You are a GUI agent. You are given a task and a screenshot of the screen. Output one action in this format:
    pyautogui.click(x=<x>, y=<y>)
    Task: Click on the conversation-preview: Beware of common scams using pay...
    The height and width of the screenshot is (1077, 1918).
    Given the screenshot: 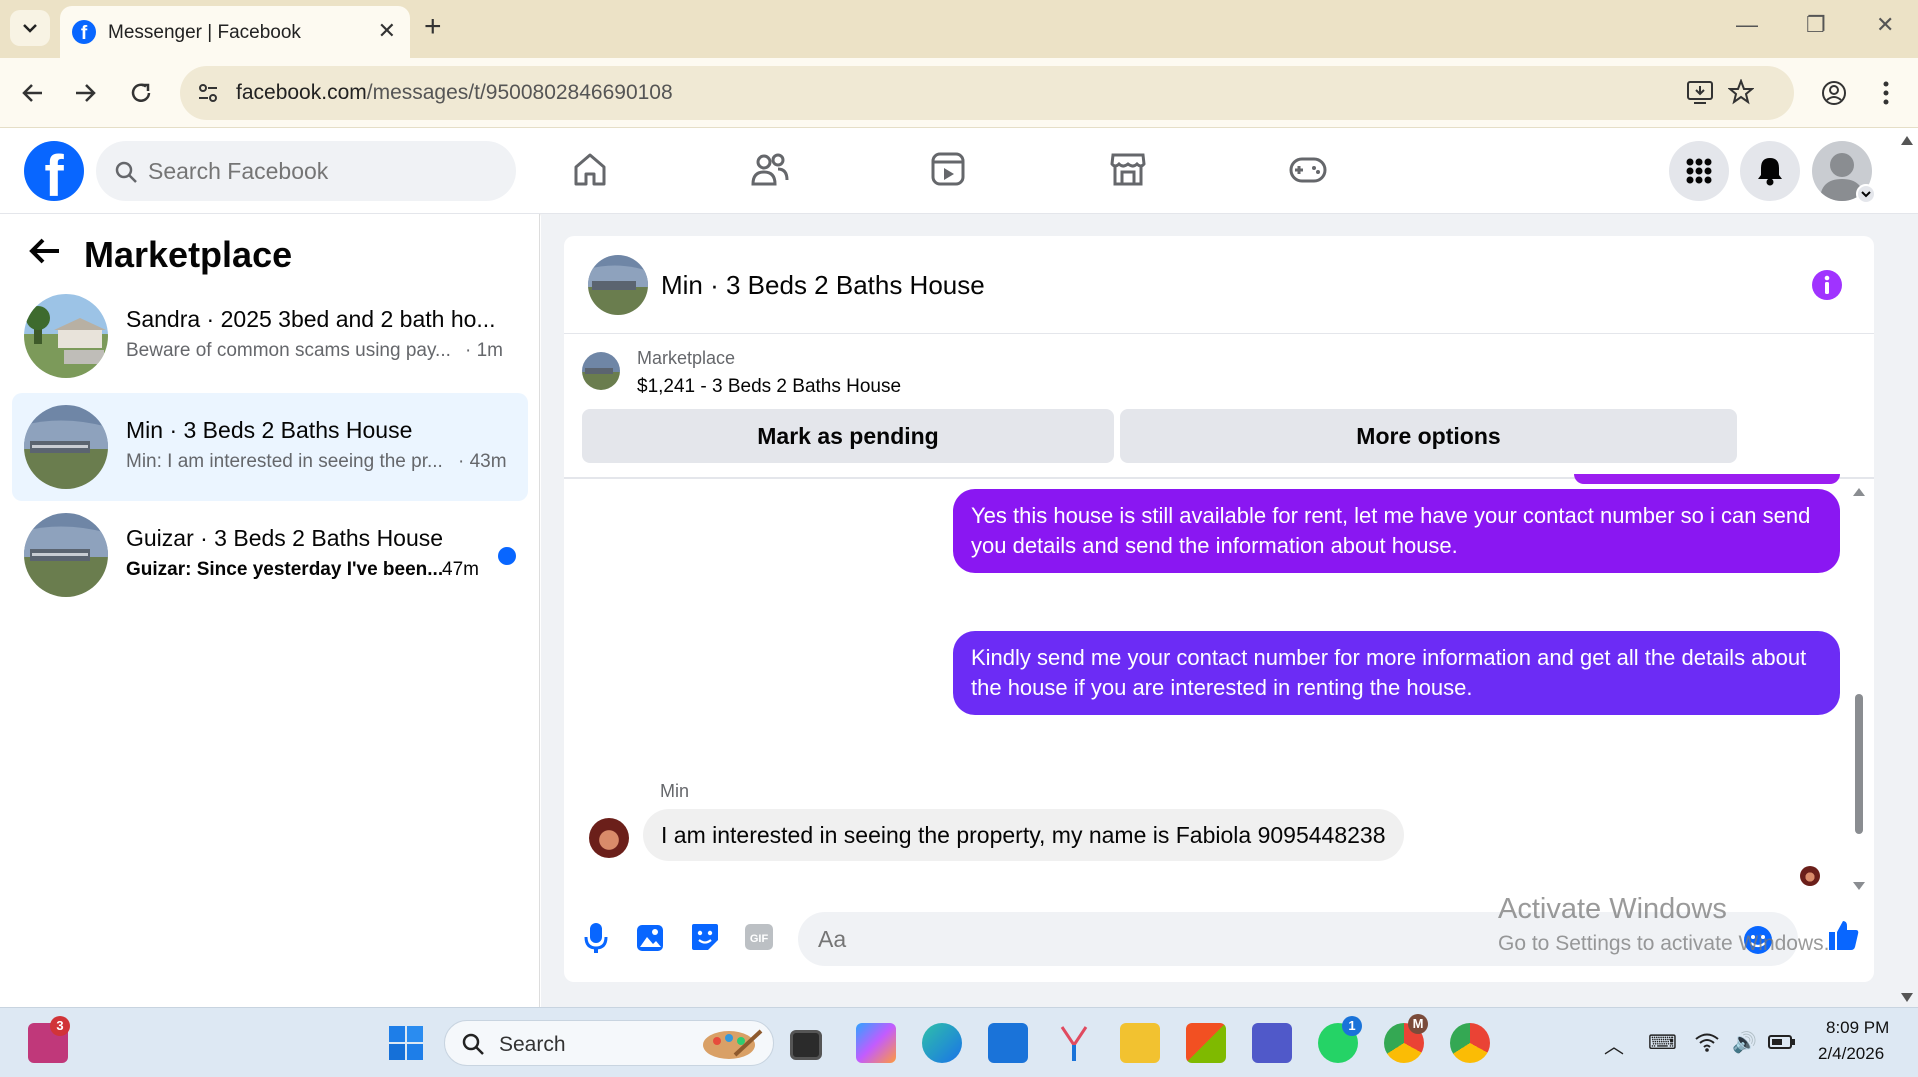 What is the action you would take?
    pyautogui.click(x=288, y=350)
    